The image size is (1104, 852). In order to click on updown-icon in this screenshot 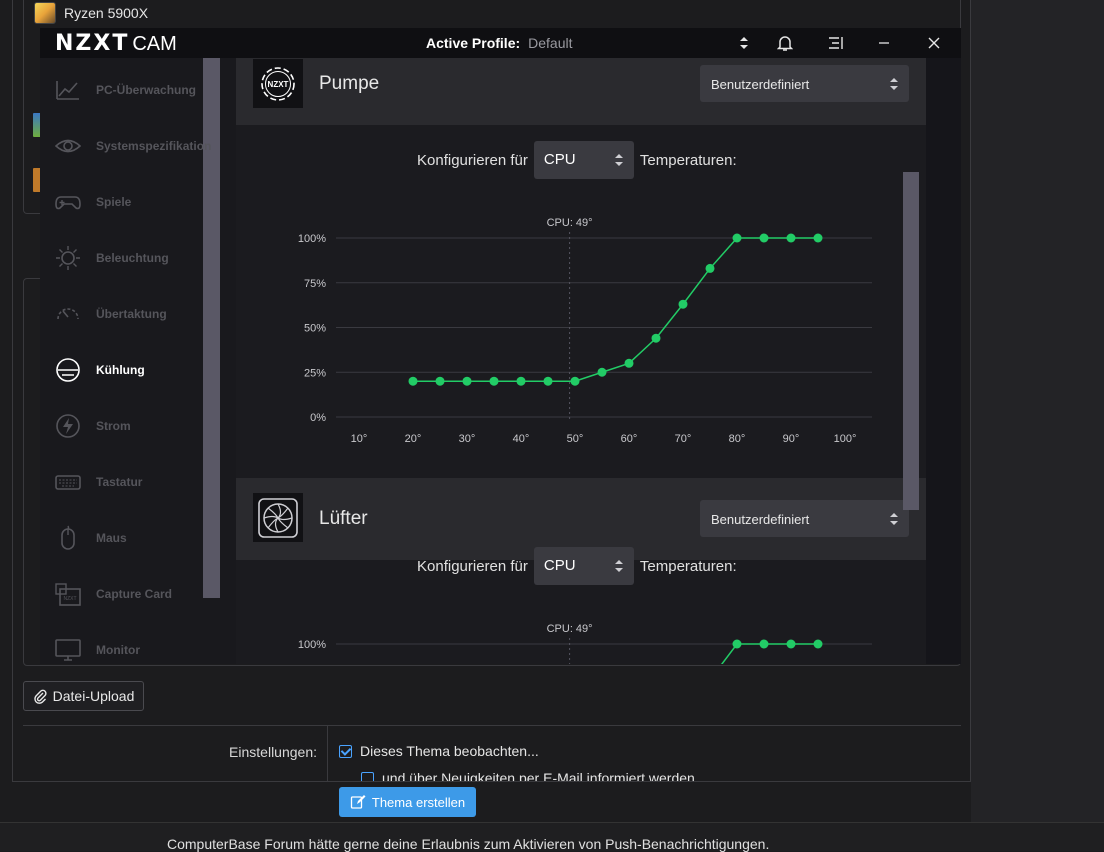, I will do `click(894, 84)`.